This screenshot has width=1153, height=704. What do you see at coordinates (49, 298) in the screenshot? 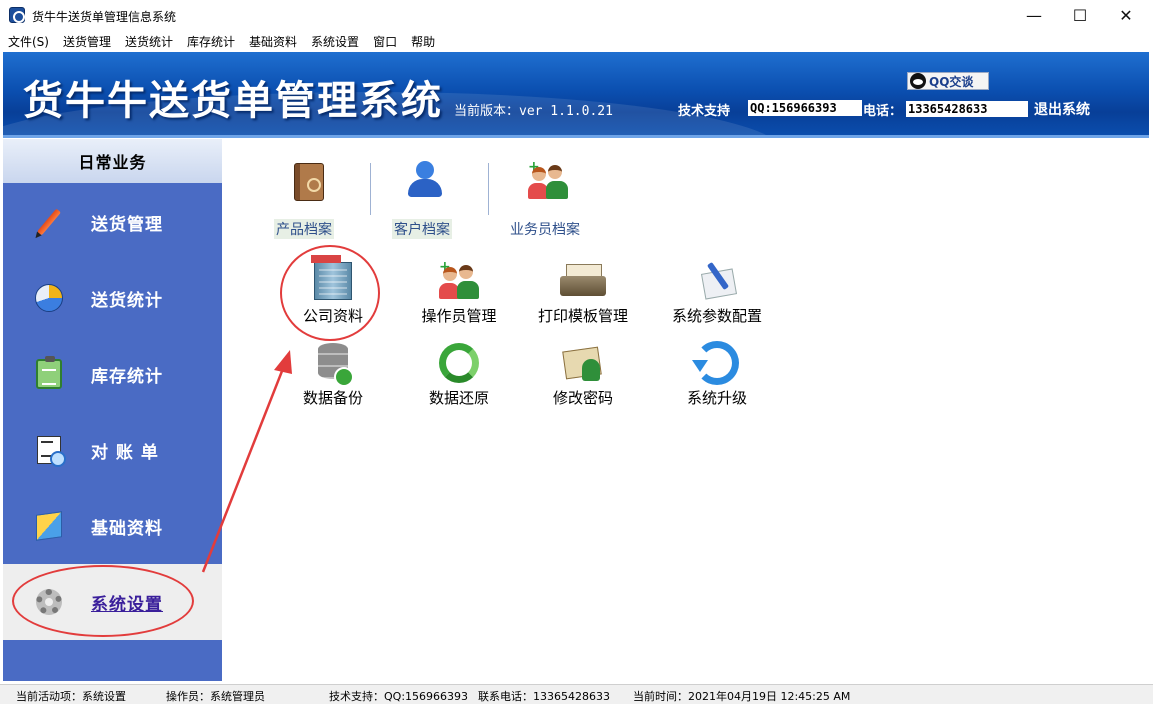
I see `pie-chart-icon` at bounding box center [49, 298].